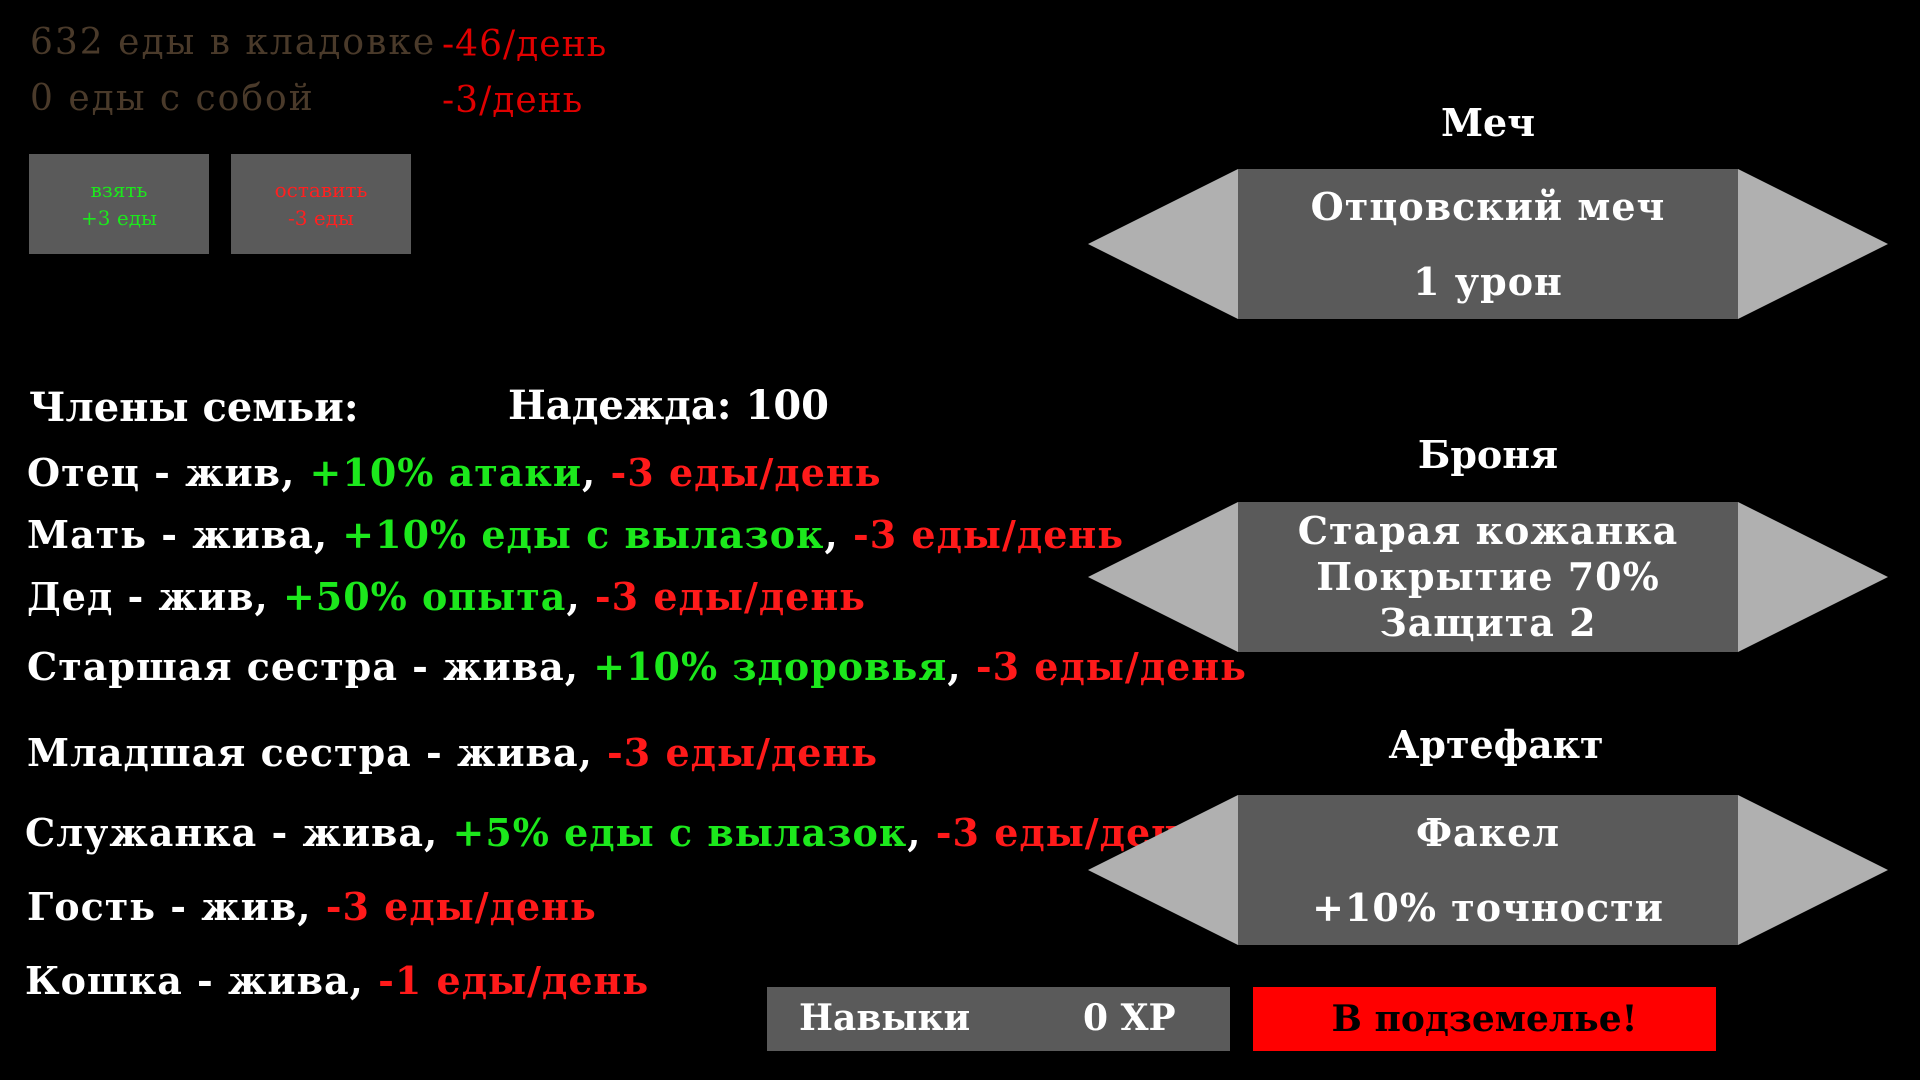 Image resolution: width=1920 pixels, height=1080 pixels. I want to click on xp-value: 0 XP, so click(1129, 1018).